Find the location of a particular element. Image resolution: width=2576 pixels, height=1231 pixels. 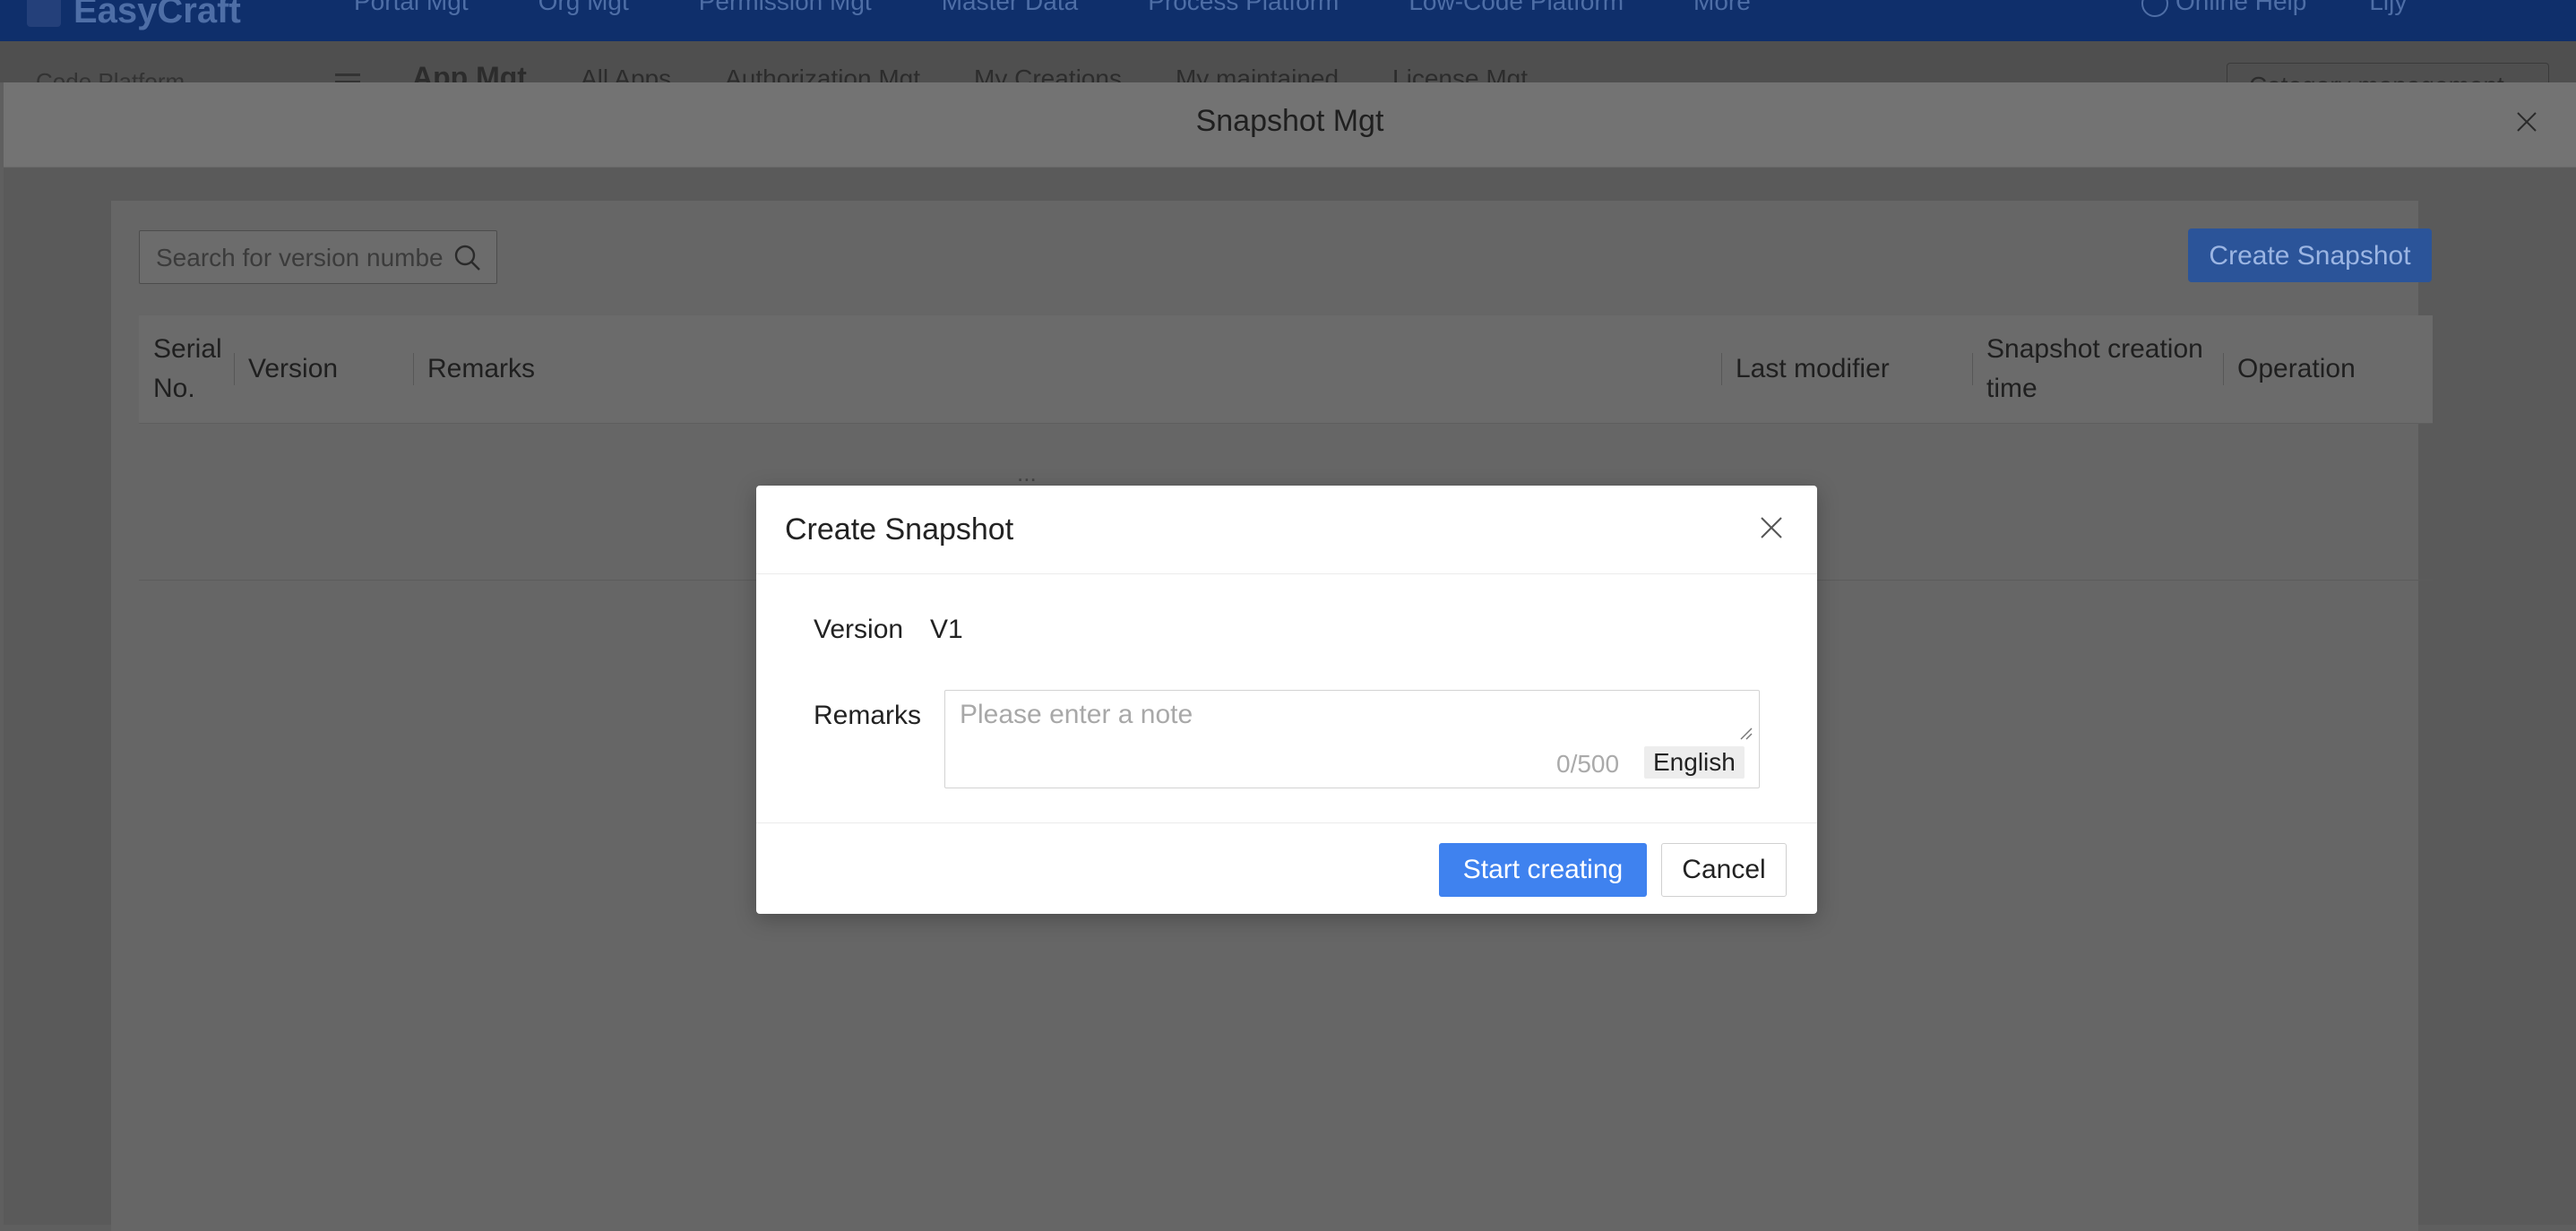

column-operation: Operation is located at coordinates (2328, 369).